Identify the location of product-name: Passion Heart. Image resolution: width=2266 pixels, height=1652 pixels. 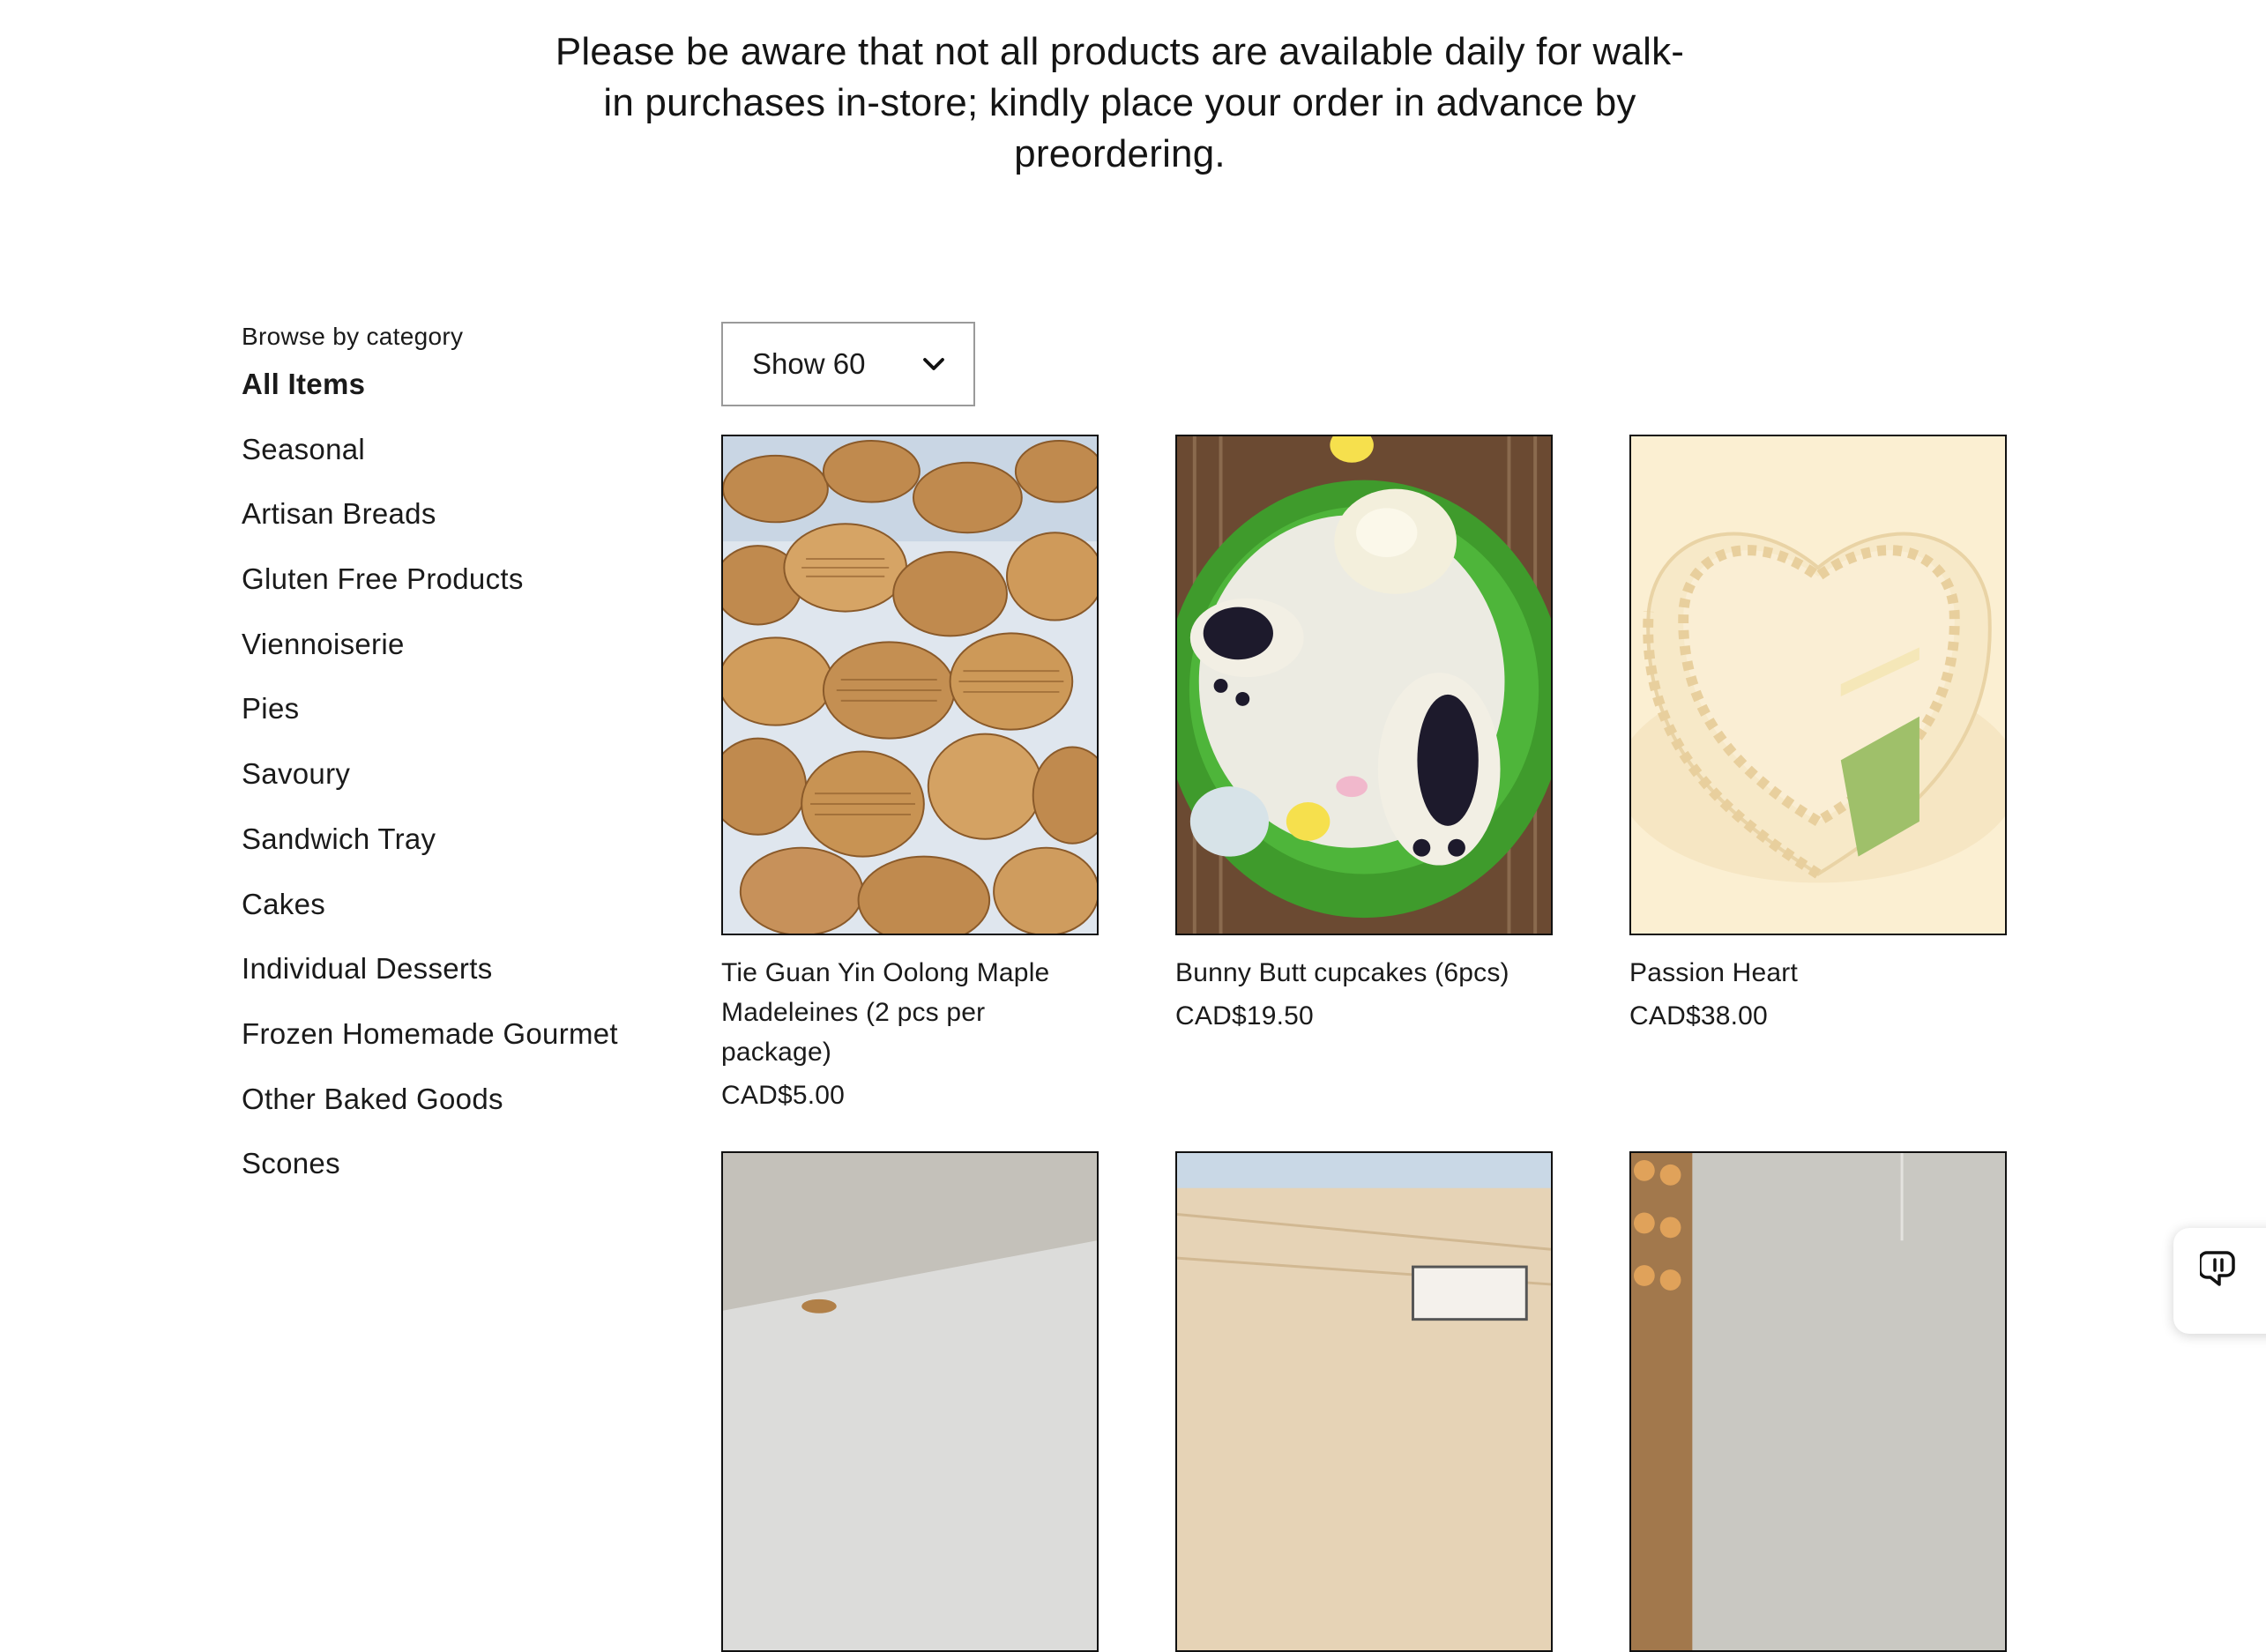
(1818, 973).